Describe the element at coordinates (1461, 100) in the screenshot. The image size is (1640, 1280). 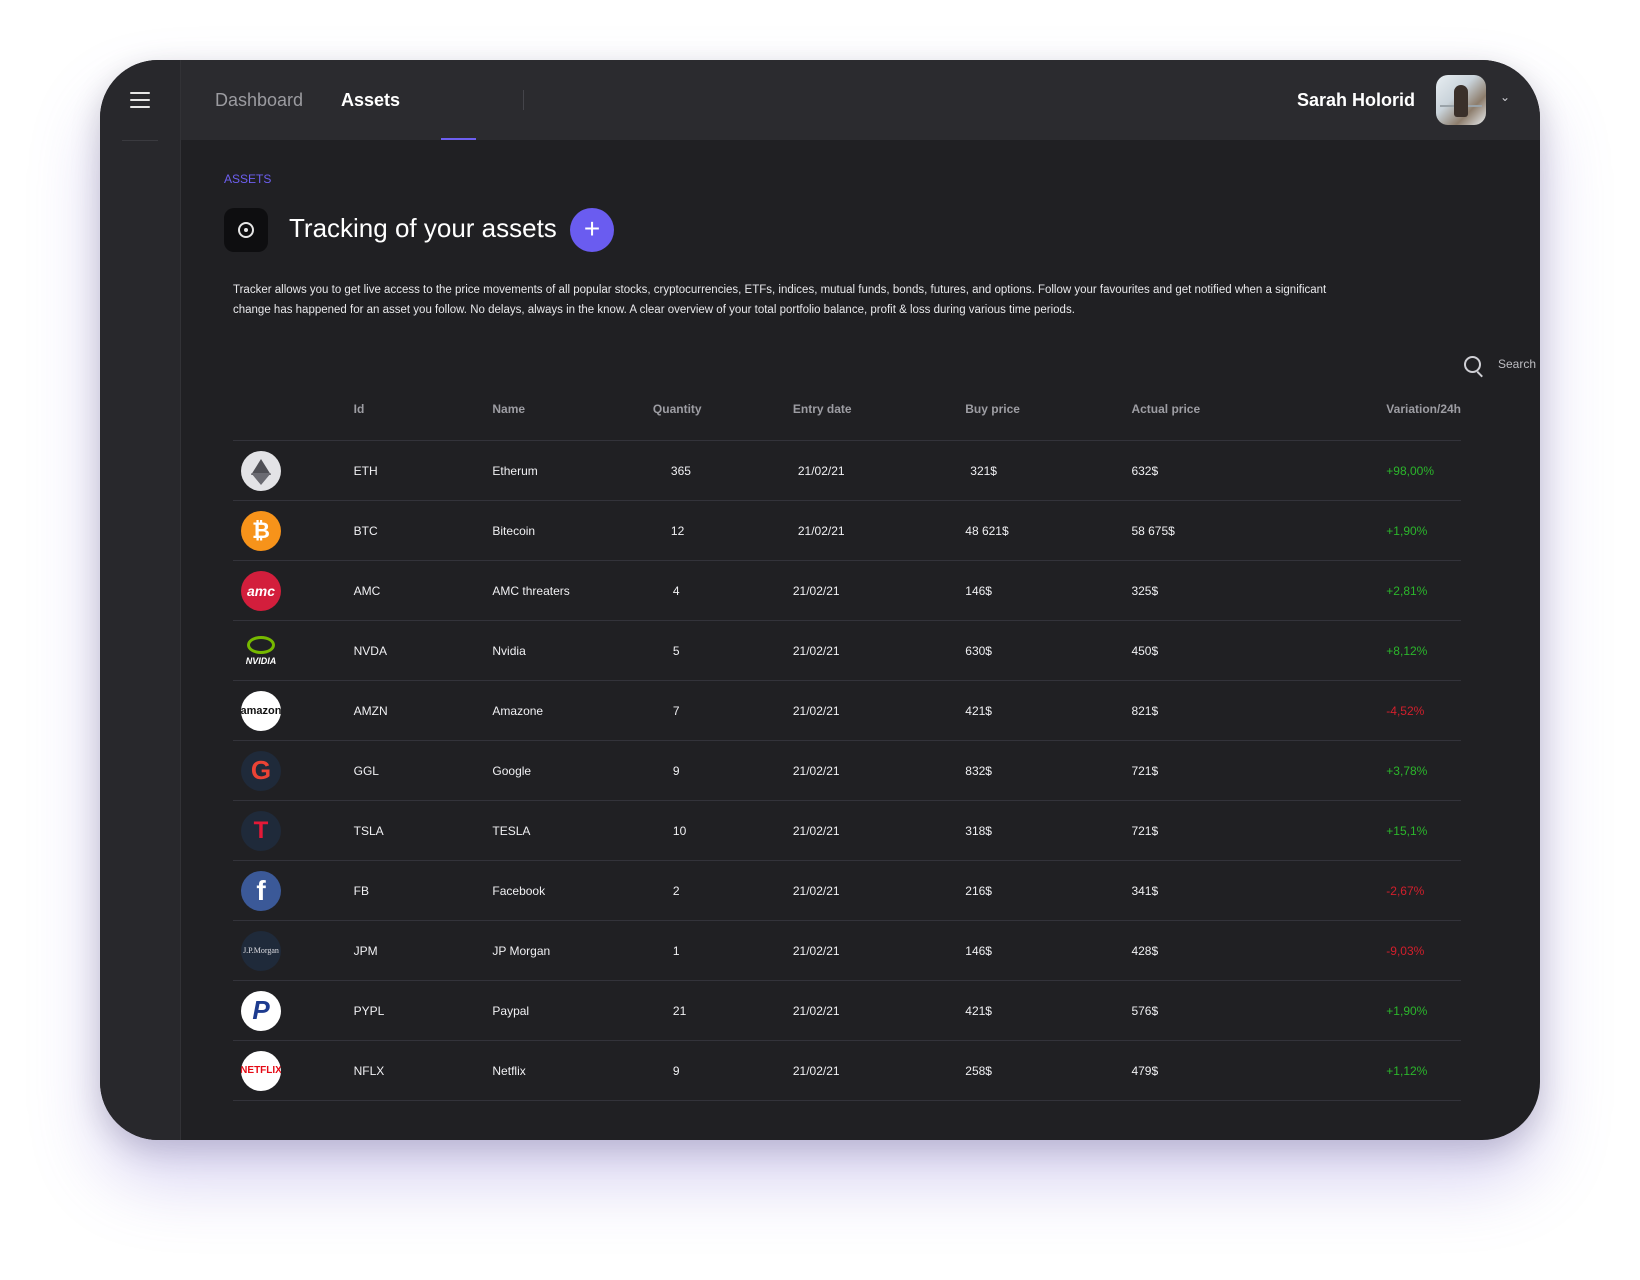
I see `avatar` at that location.